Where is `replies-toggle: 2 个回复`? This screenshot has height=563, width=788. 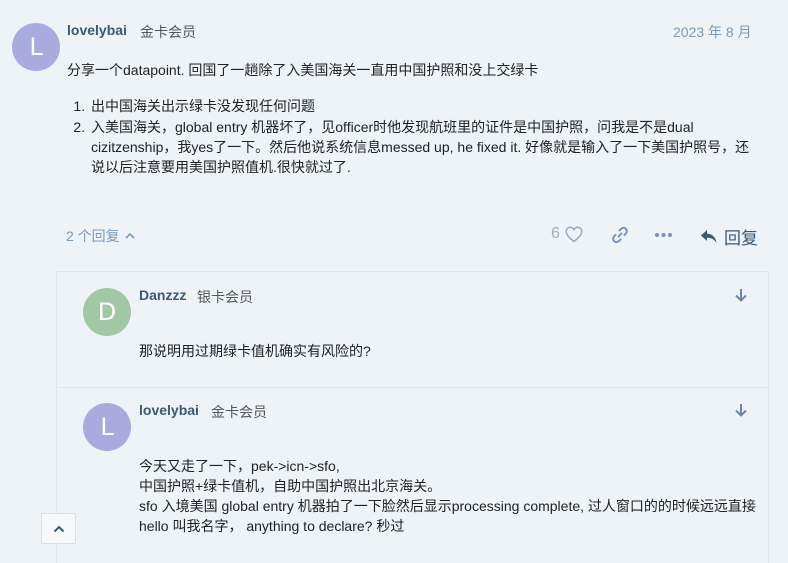 replies-toggle: 2 个回复 is located at coordinates (101, 236).